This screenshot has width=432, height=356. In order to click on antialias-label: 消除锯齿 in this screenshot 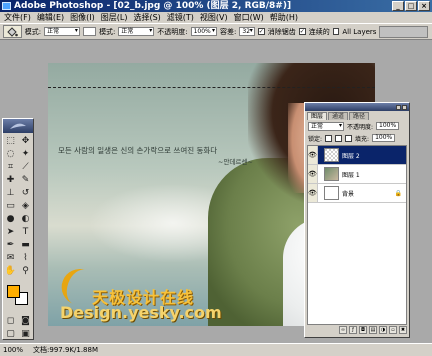, I will do `click(281, 31)`.